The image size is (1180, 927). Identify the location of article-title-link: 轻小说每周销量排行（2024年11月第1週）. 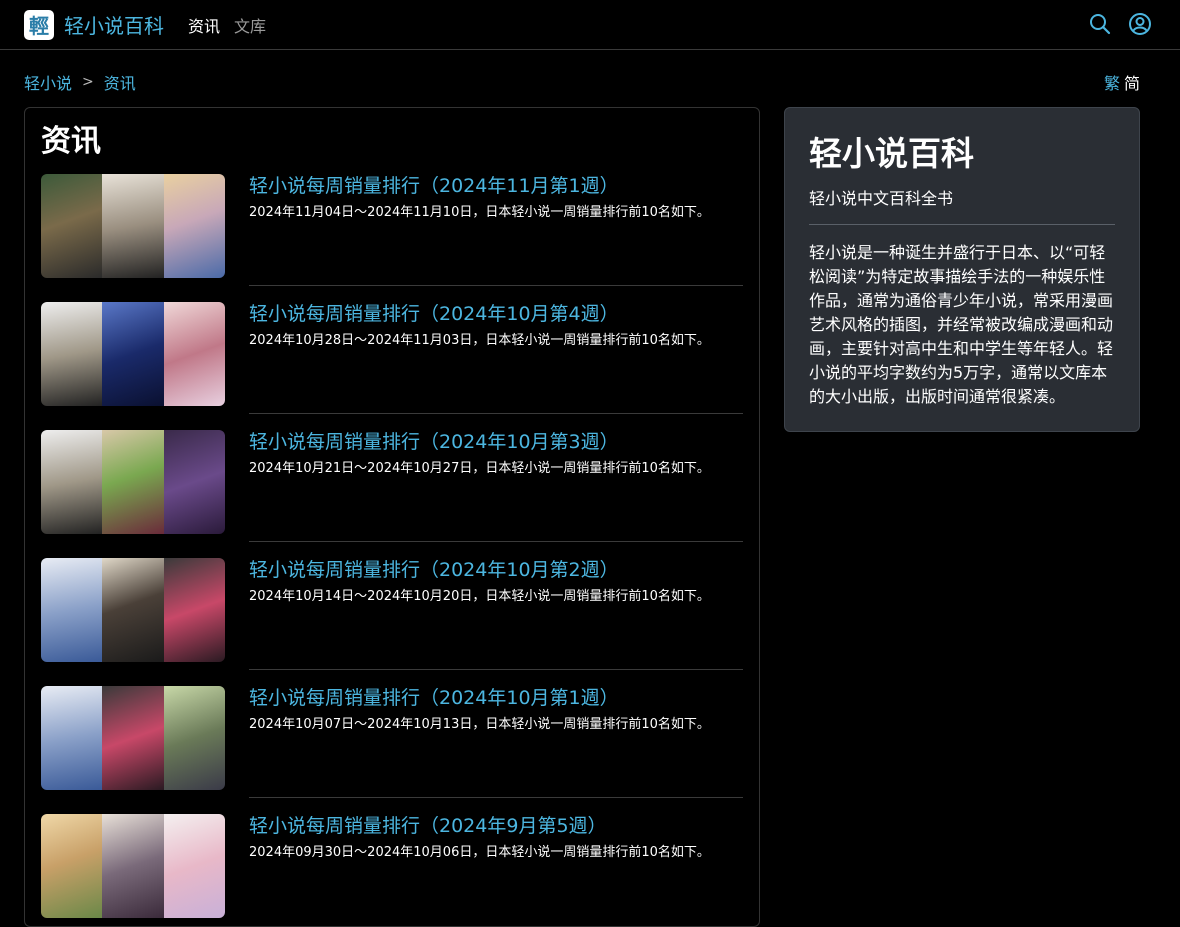
(496, 186).